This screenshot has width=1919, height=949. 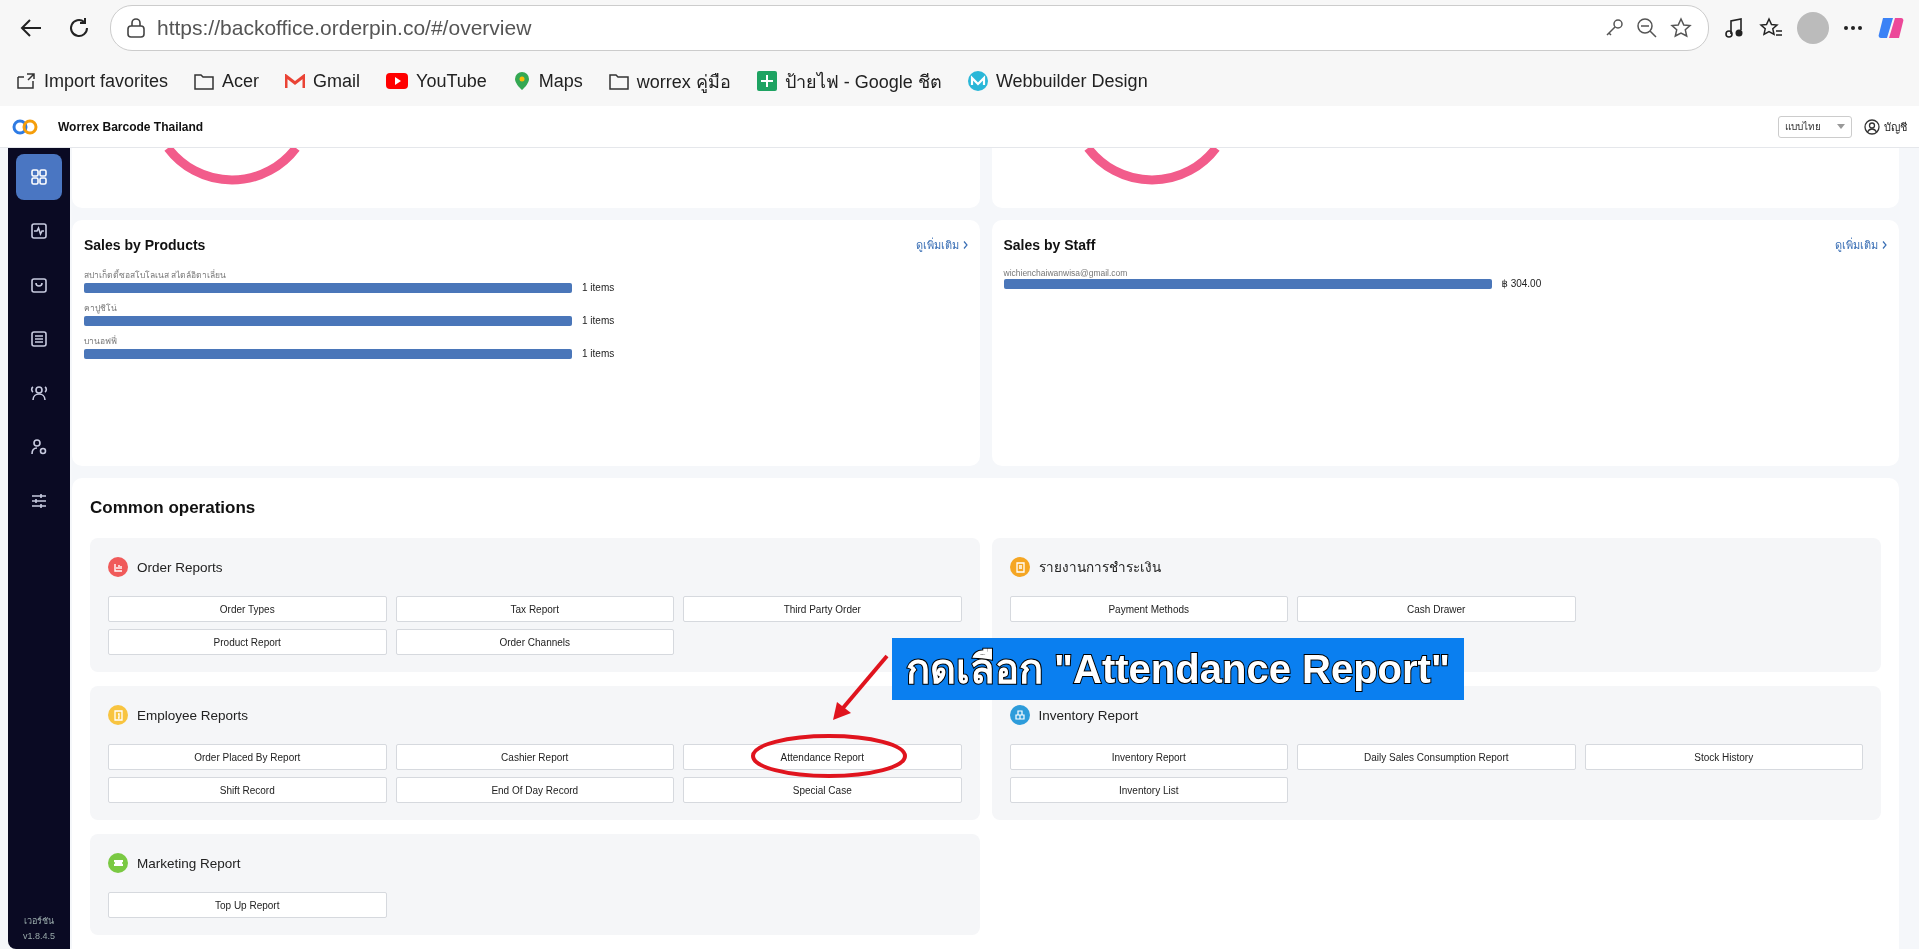 What do you see at coordinates (247, 757) in the screenshot?
I see `report-button: Order Placed By Report` at bounding box center [247, 757].